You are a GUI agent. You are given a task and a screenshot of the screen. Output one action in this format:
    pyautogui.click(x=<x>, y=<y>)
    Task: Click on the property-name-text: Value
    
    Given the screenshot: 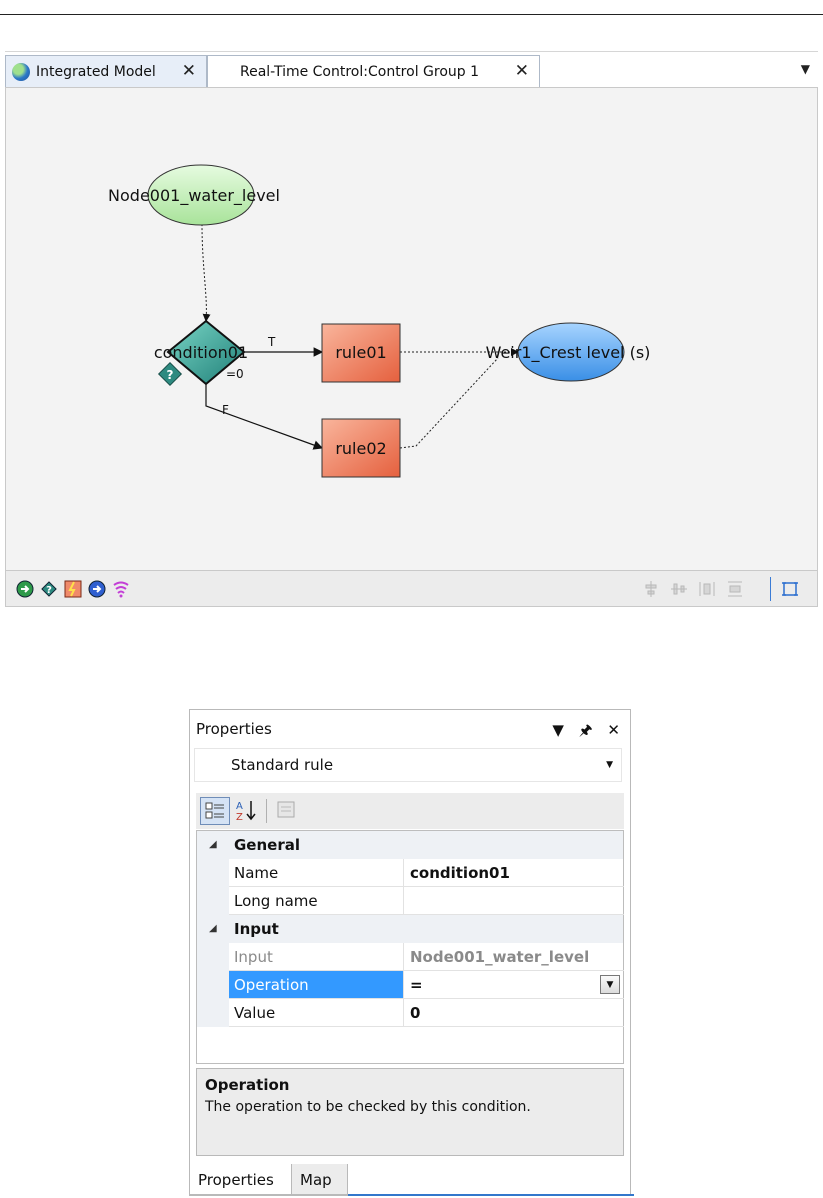 What is the action you would take?
    pyautogui.click(x=255, y=1013)
    